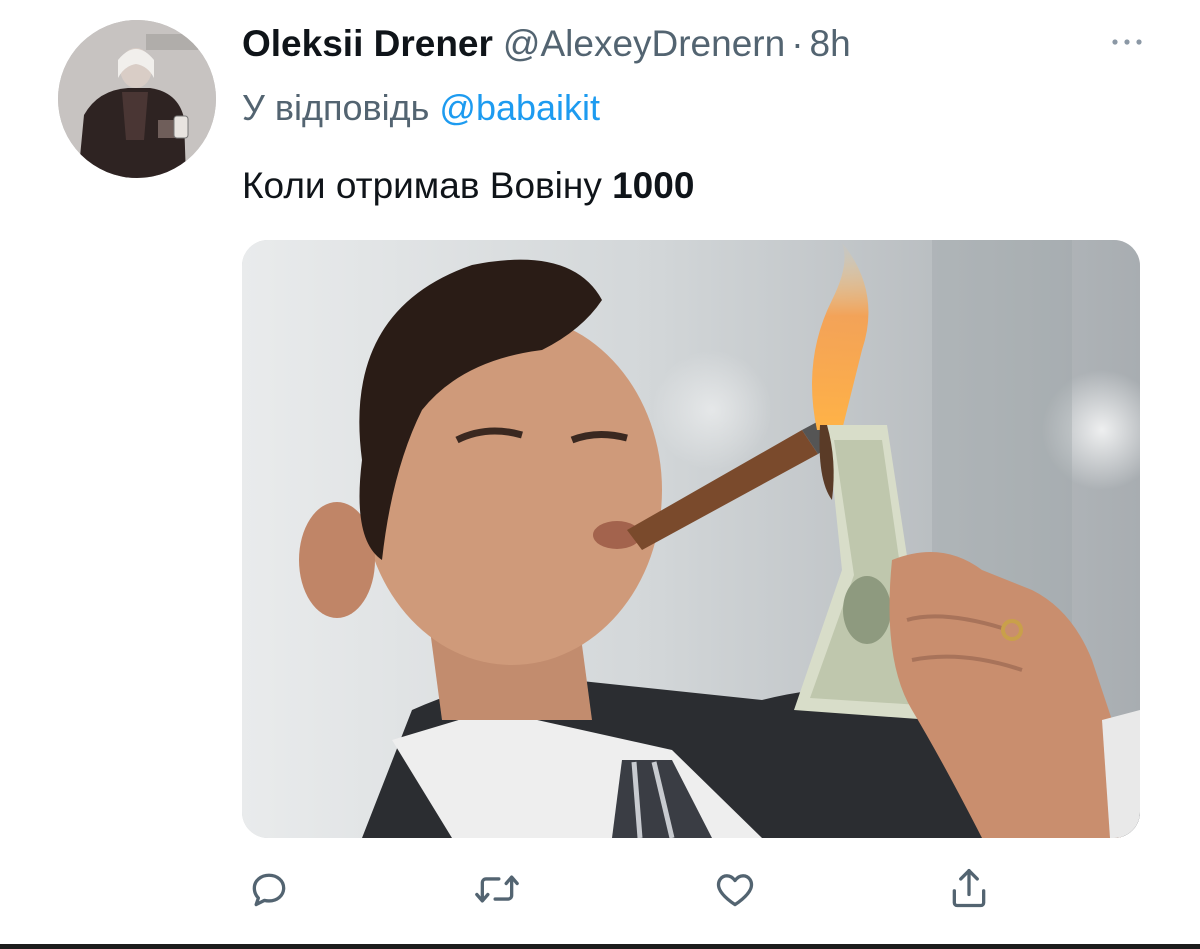 Image resolution: width=1200 pixels, height=949 pixels. What do you see at coordinates (653, 185) in the screenshot?
I see `tweet-text-bold: 1000` at bounding box center [653, 185].